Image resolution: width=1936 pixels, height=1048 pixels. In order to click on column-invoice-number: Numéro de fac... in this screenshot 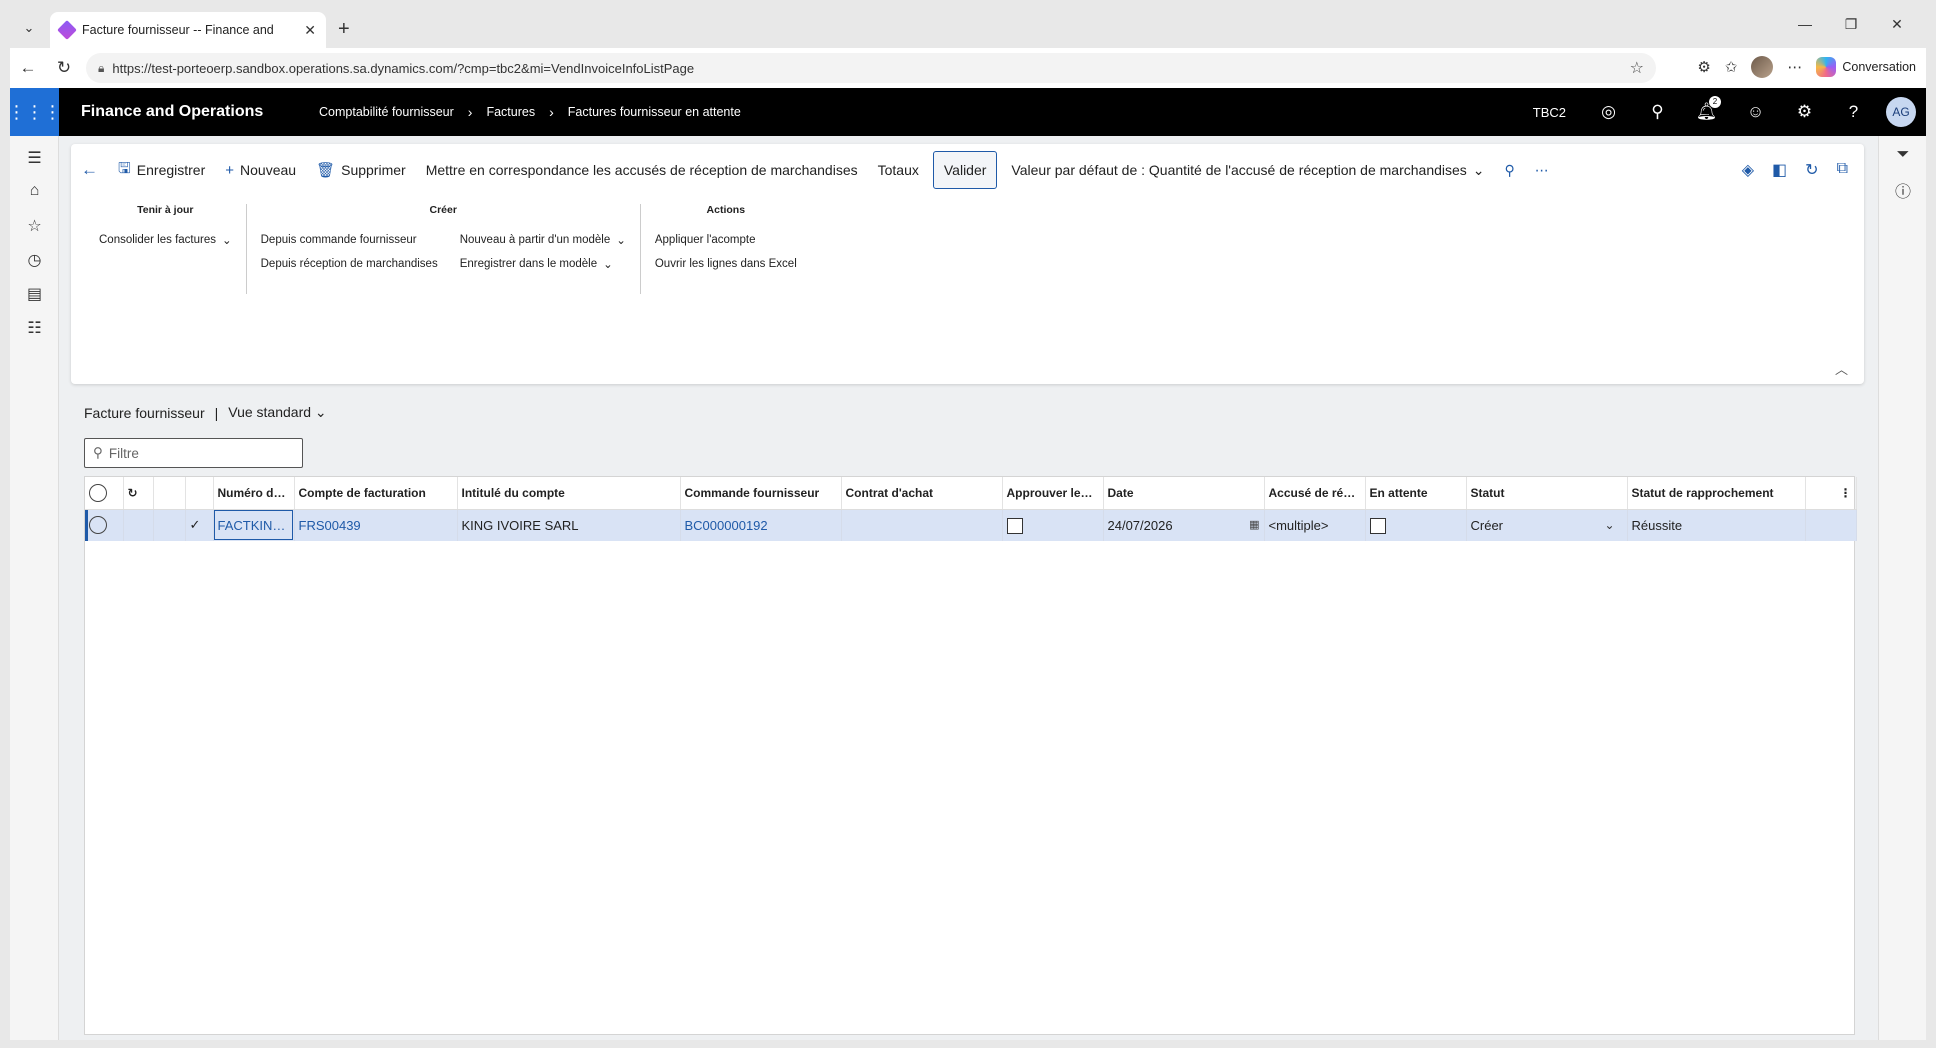, I will do `click(254, 493)`.